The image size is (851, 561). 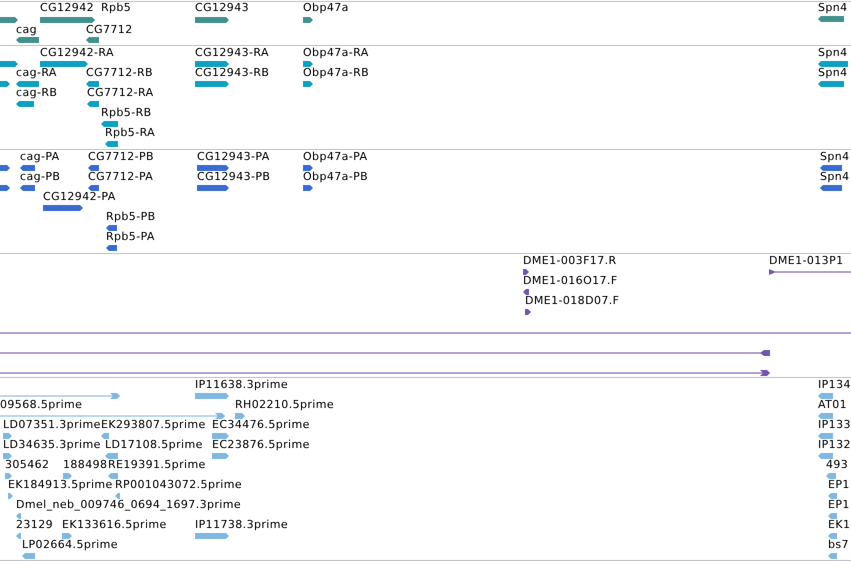 What do you see at coordinates (27, 465) in the screenshot?
I see `feature-label: 305462` at bounding box center [27, 465].